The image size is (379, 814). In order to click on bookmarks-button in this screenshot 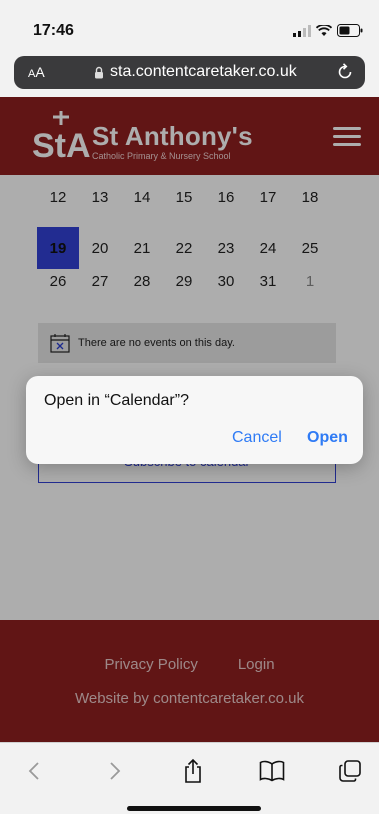, I will do `click(272, 771)`.